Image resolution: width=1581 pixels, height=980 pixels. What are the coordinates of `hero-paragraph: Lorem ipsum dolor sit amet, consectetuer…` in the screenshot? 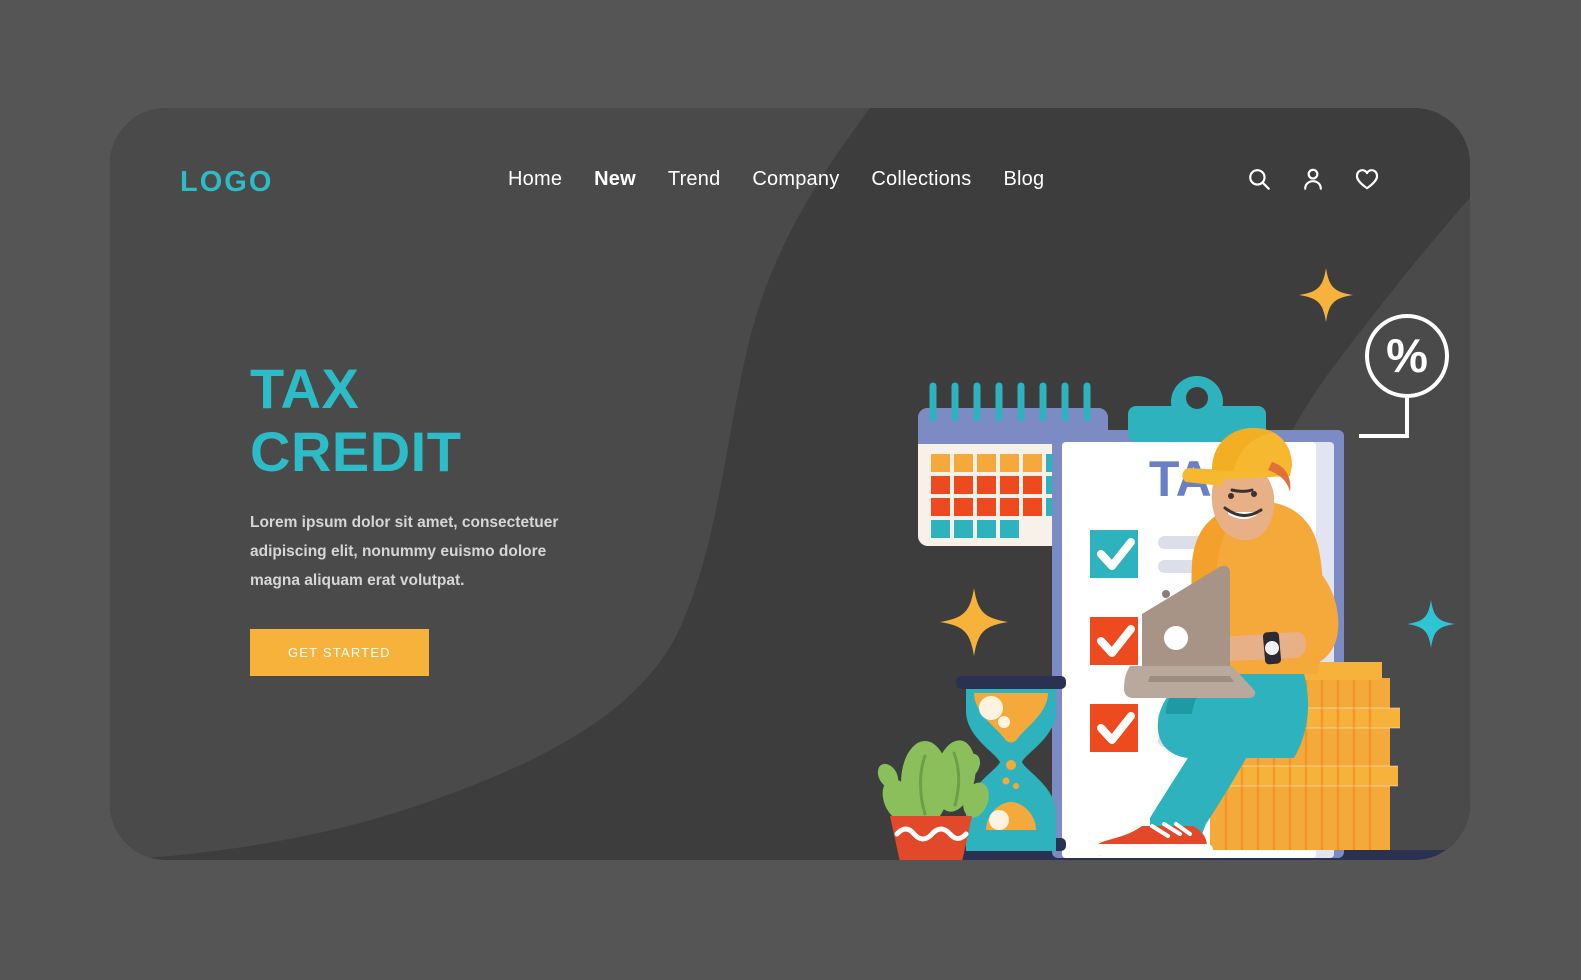 It's located at (404, 551).